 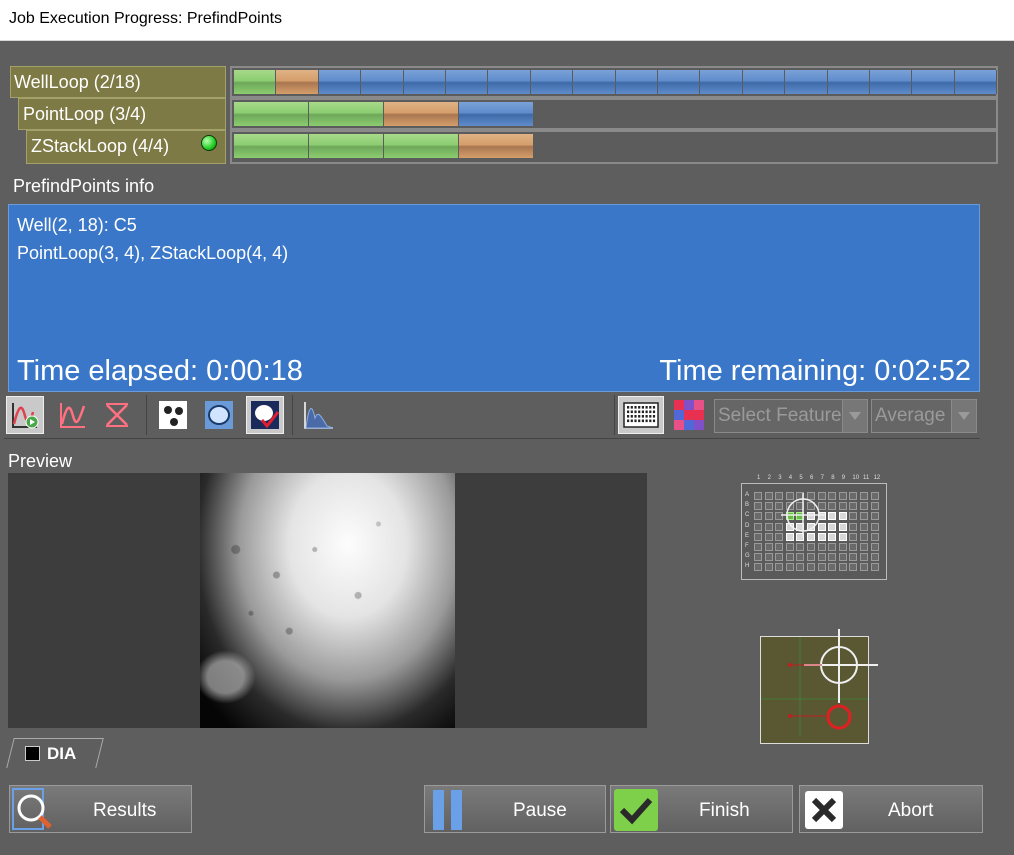 I want to click on select-feature-dropdown: Select Feature, so click(x=791, y=416).